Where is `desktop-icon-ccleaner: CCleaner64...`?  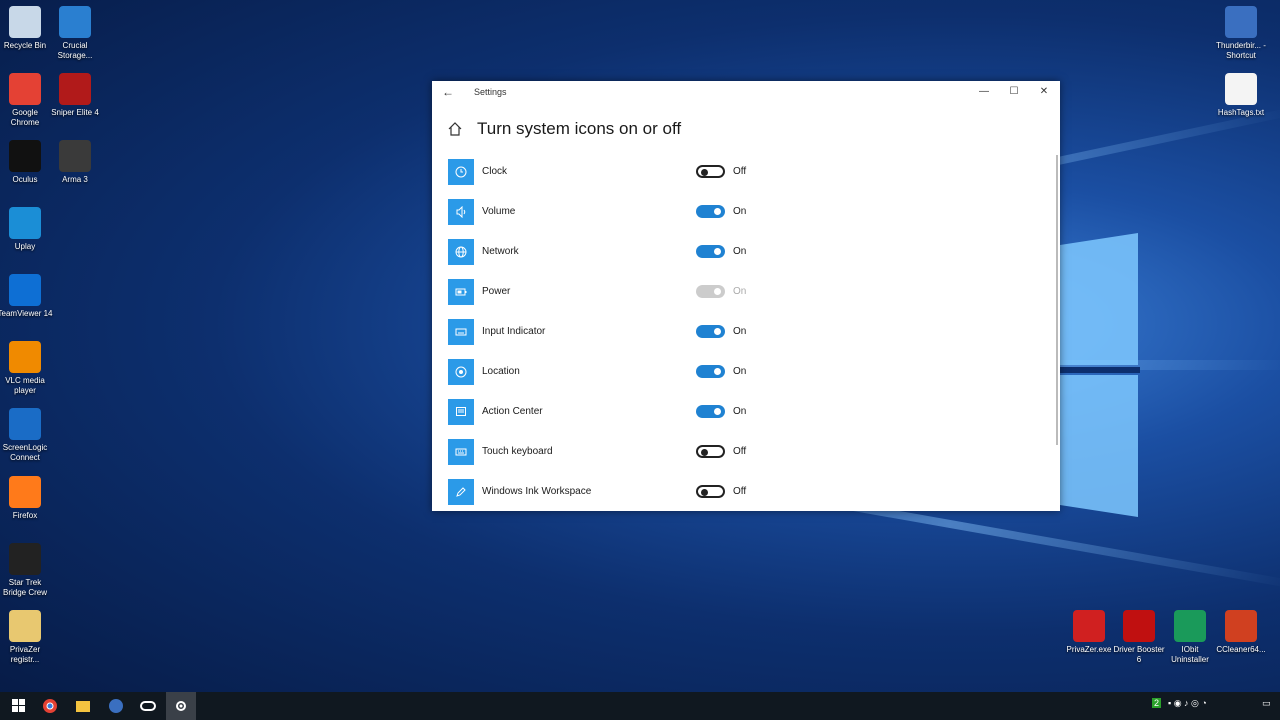
desktop-icon-ccleaner: CCleaner64... is located at coordinates (1241, 632).